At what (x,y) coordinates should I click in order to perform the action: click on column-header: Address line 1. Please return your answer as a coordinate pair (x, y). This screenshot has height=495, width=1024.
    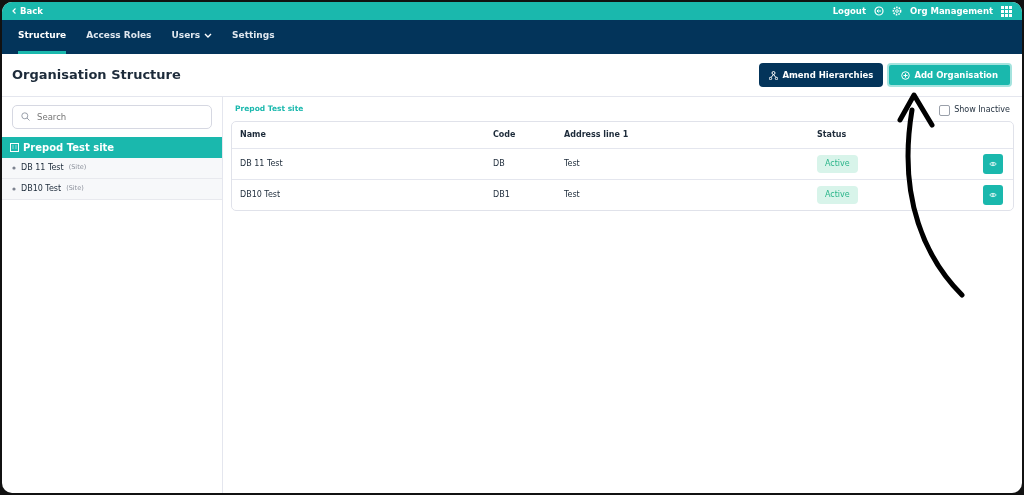
    Looking at the image, I should click on (597, 135).